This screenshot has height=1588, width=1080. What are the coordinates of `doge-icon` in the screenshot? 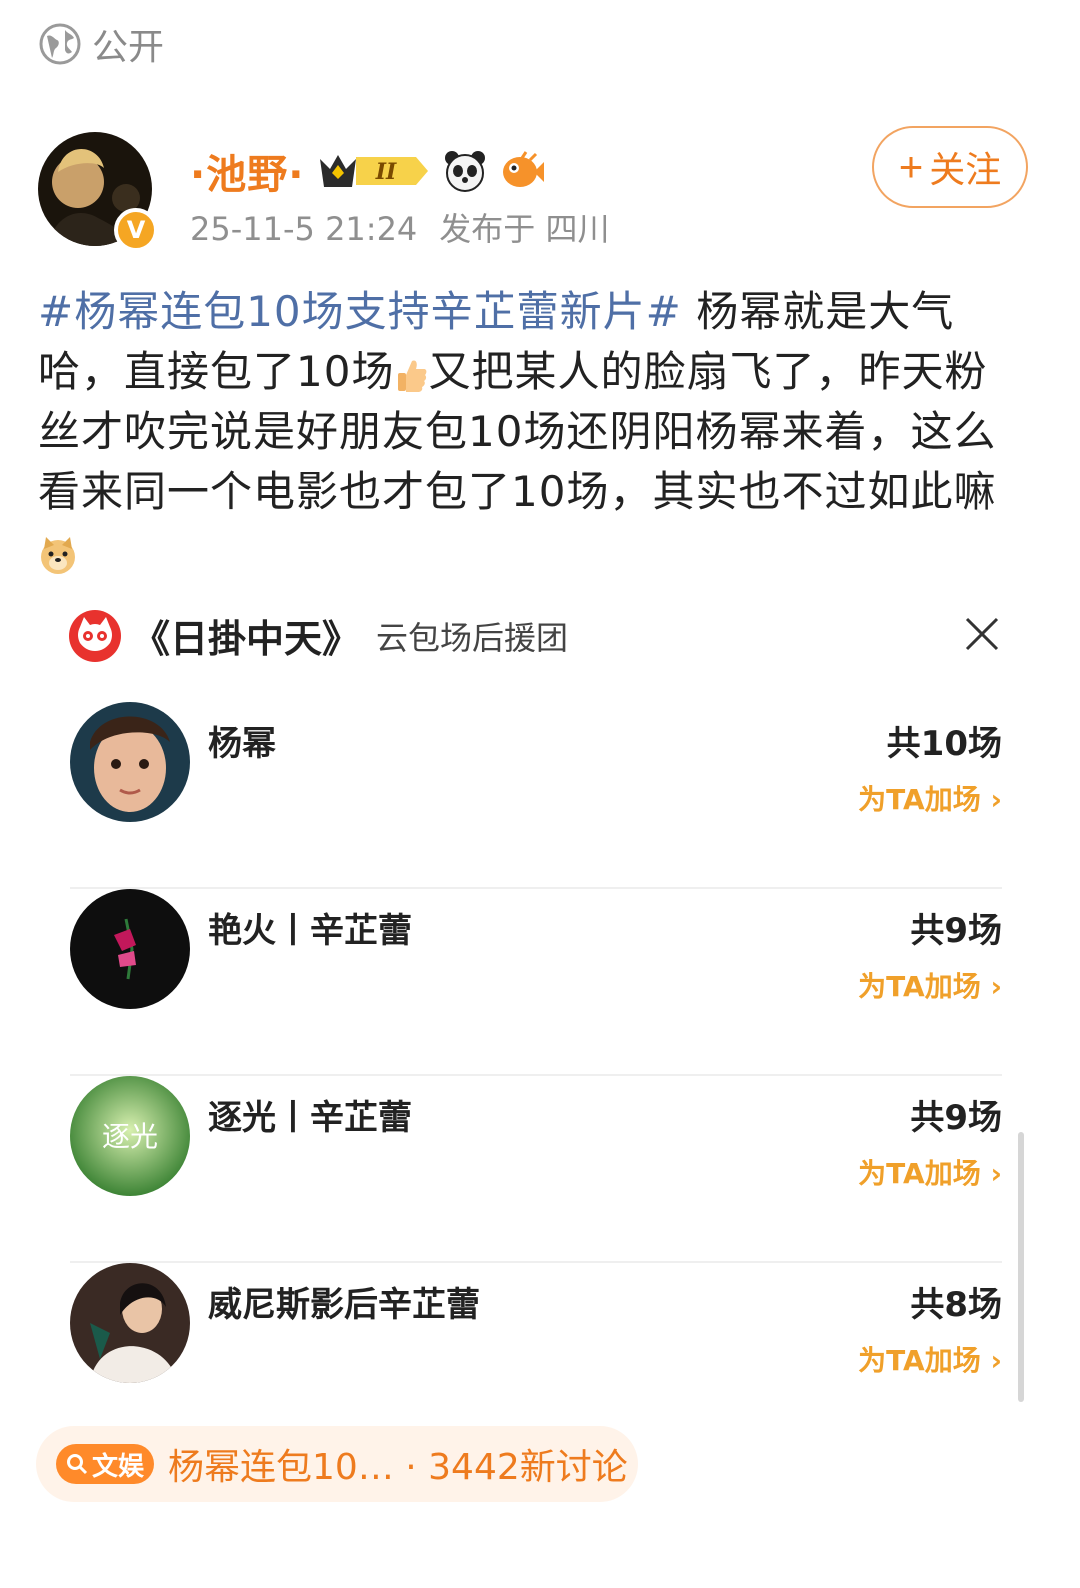 It's located at (58, 555).